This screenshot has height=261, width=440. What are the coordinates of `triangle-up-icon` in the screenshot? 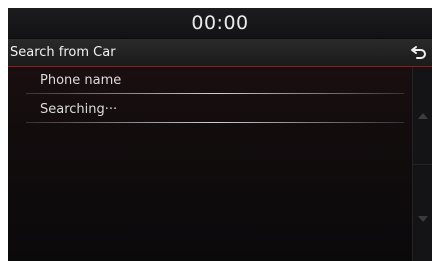 It's located at (423, 116).